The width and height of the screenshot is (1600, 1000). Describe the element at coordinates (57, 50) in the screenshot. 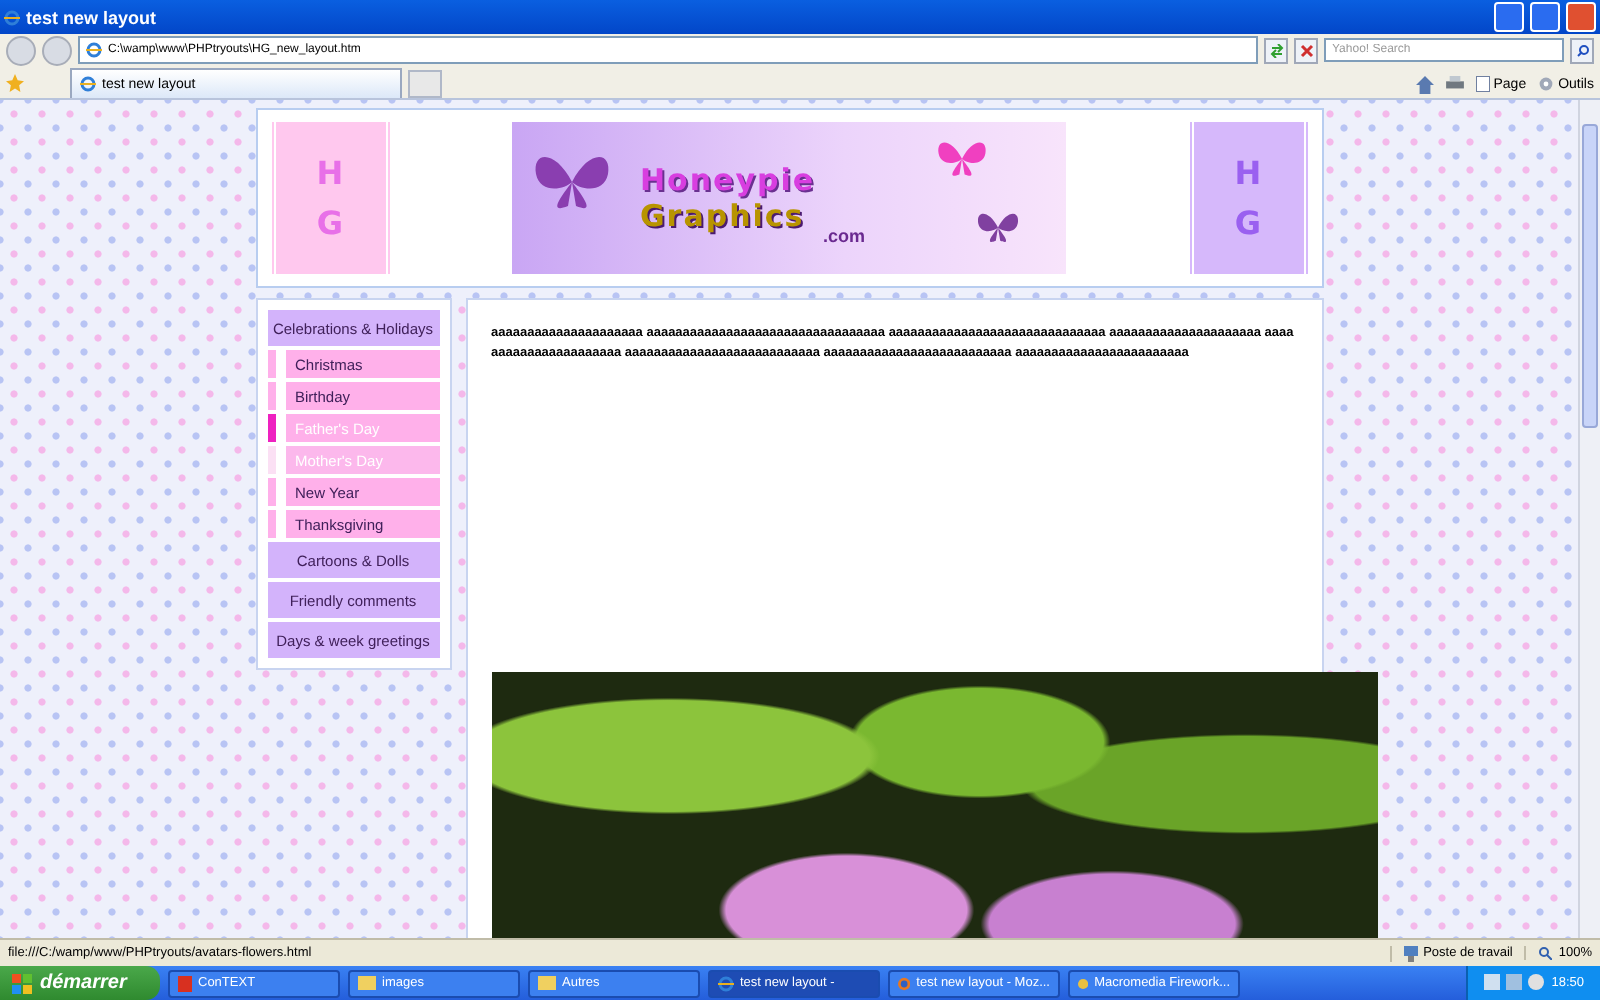

I see `forward-button` at that location.